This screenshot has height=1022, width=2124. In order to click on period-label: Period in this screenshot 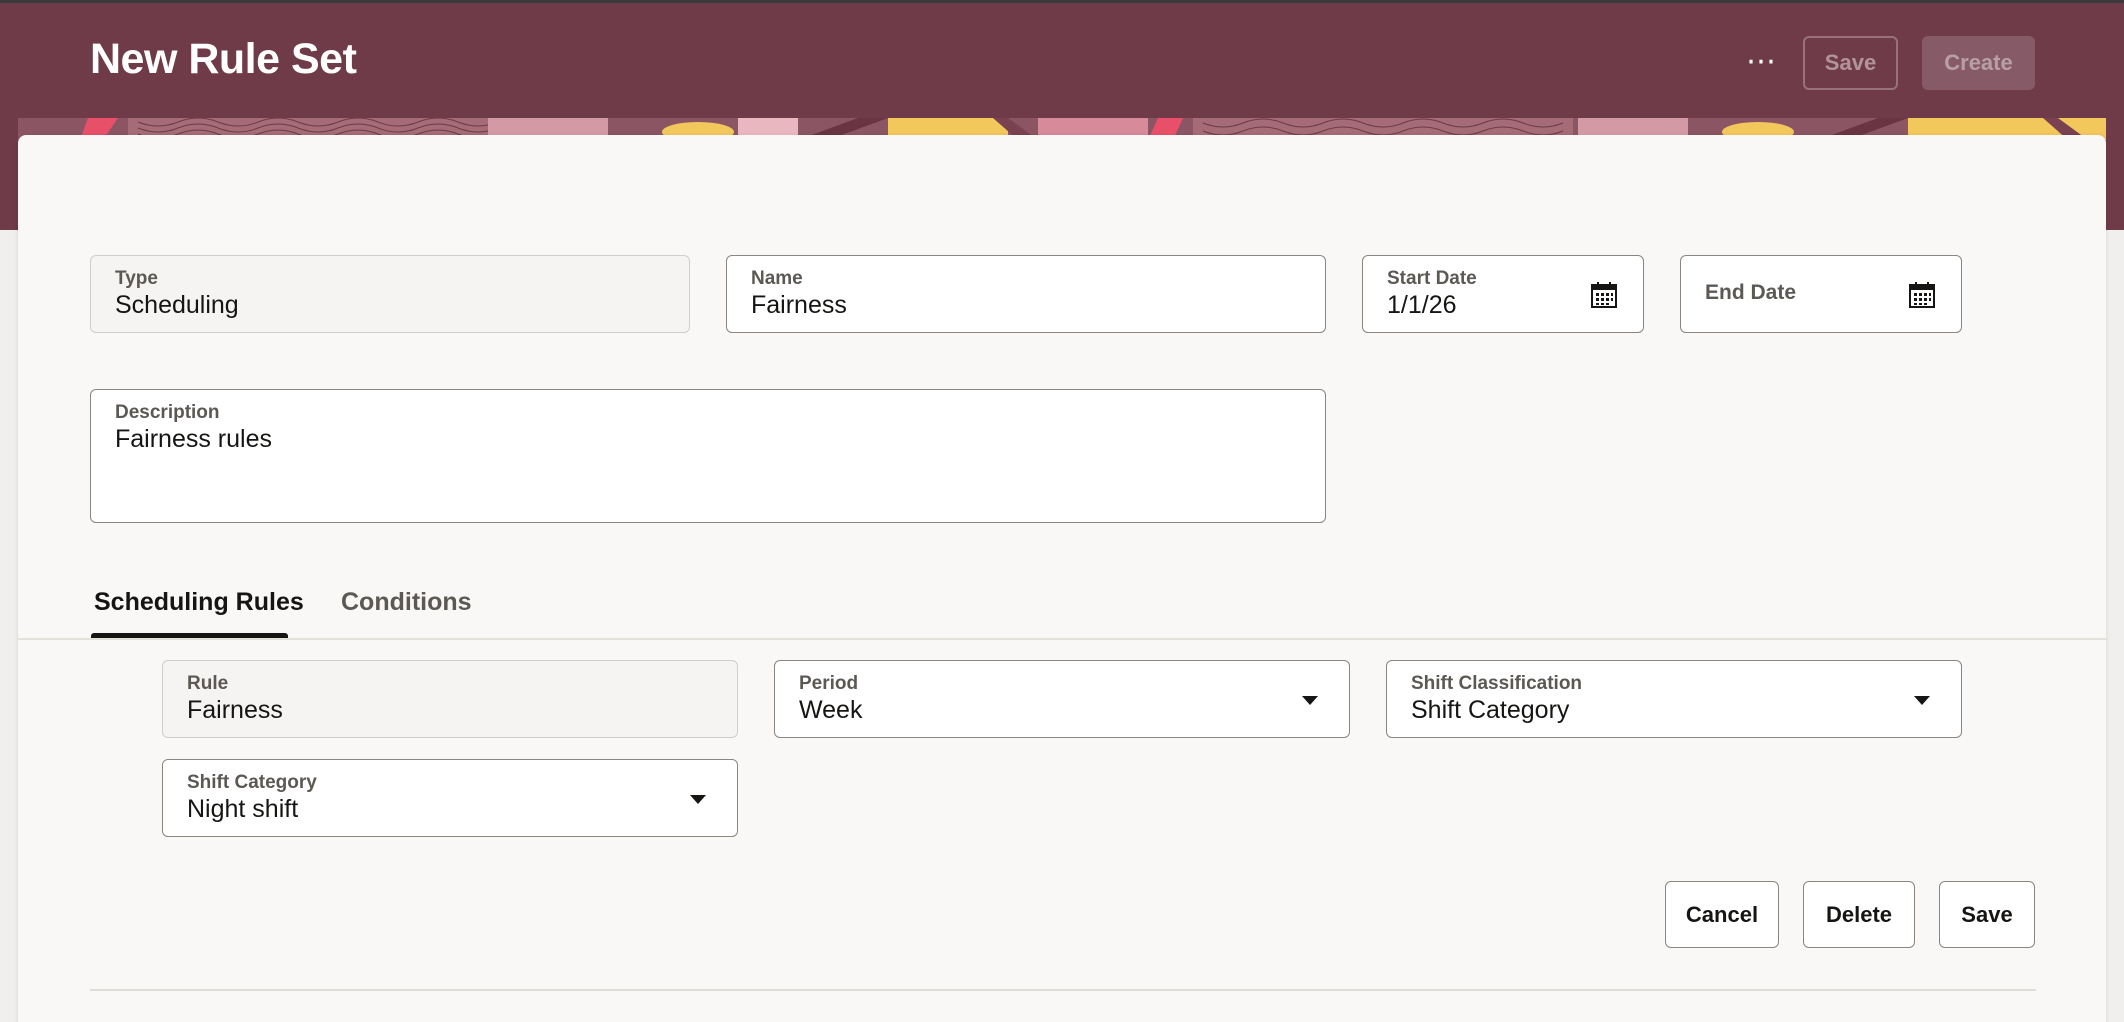, I will do `click(829, 683)`.